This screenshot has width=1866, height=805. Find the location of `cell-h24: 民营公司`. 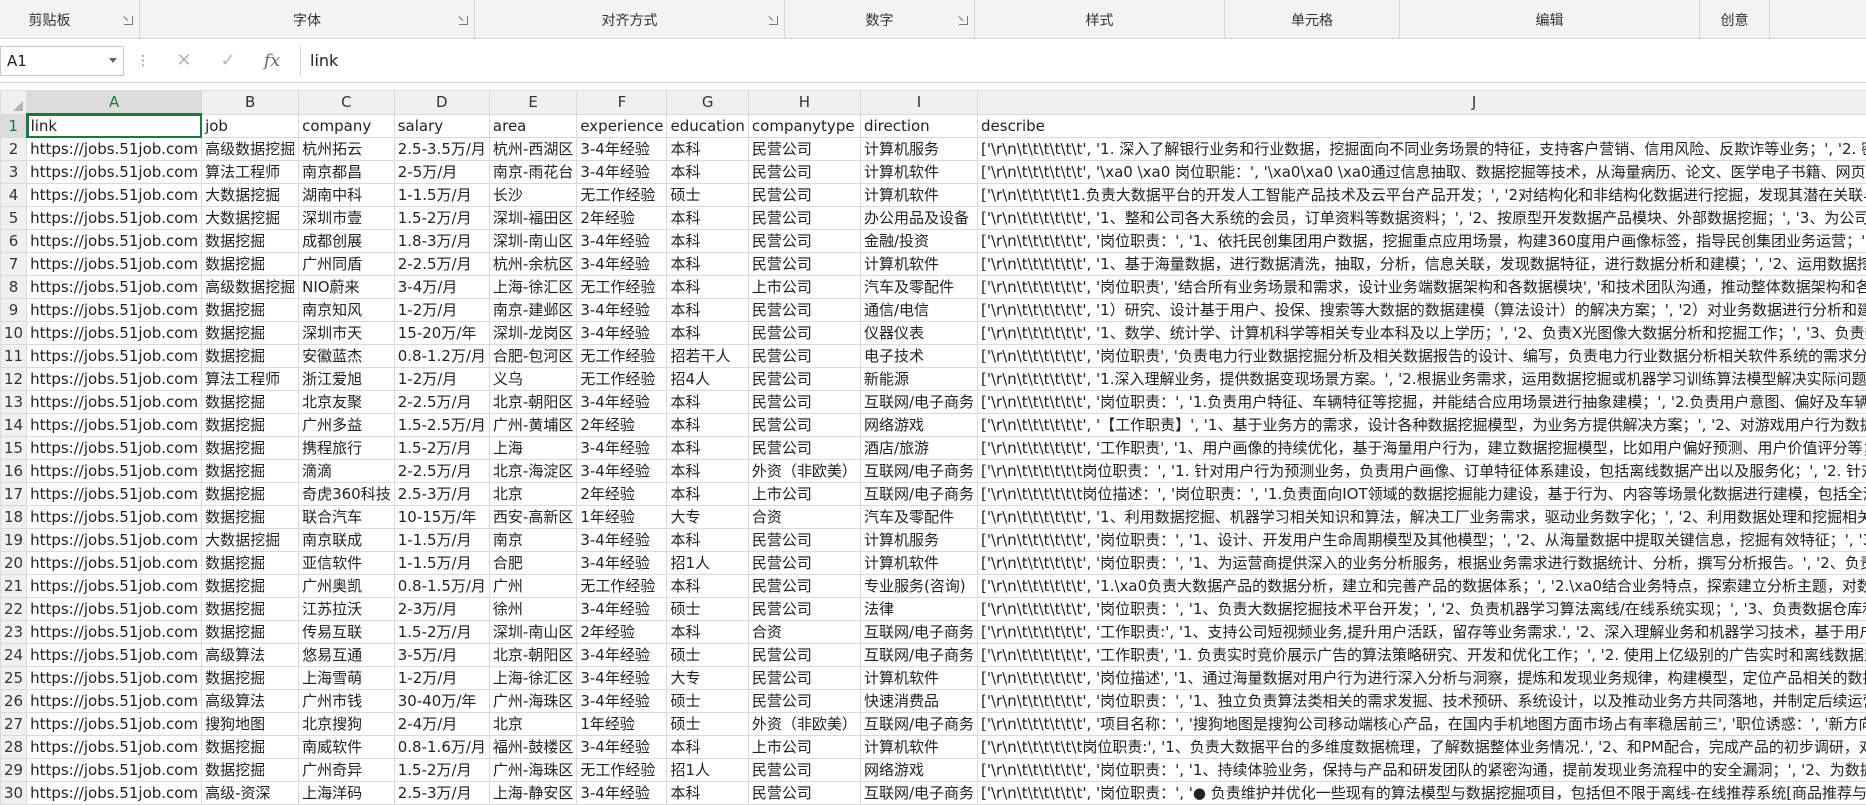

cell-h24: 民营公司 is located at coordinates (804, 655).